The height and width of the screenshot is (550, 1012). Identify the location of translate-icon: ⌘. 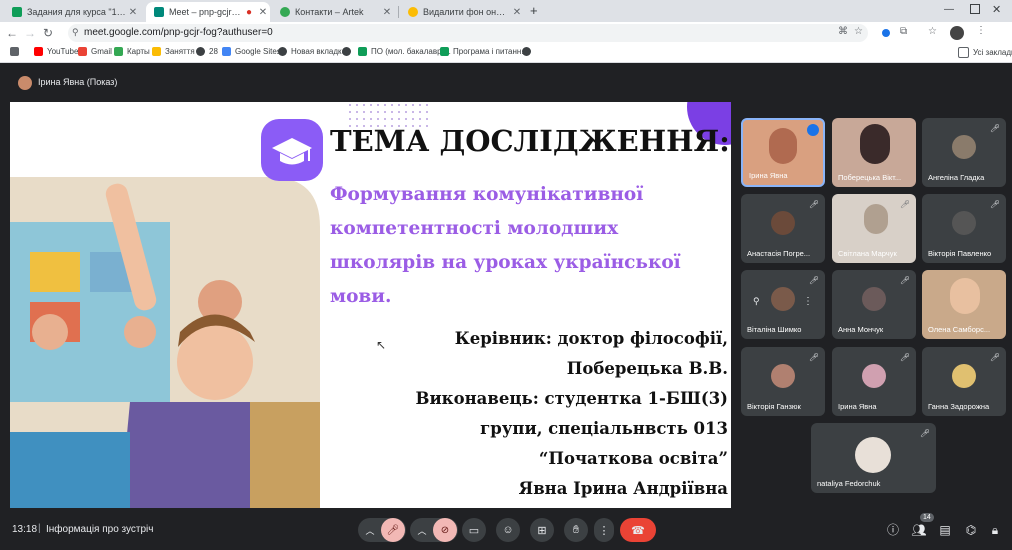
(843, 31).